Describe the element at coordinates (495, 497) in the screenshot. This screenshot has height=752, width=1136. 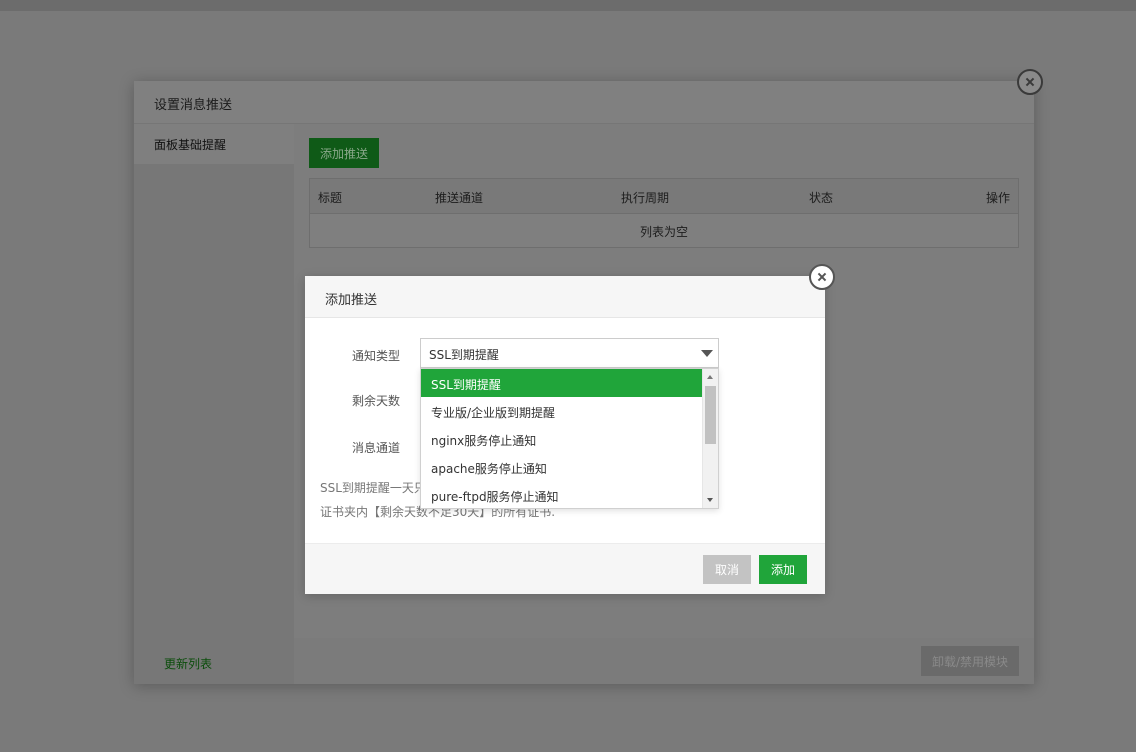
I see `dropdown-option-label: pure-ftpd服务停止通知` at that location.